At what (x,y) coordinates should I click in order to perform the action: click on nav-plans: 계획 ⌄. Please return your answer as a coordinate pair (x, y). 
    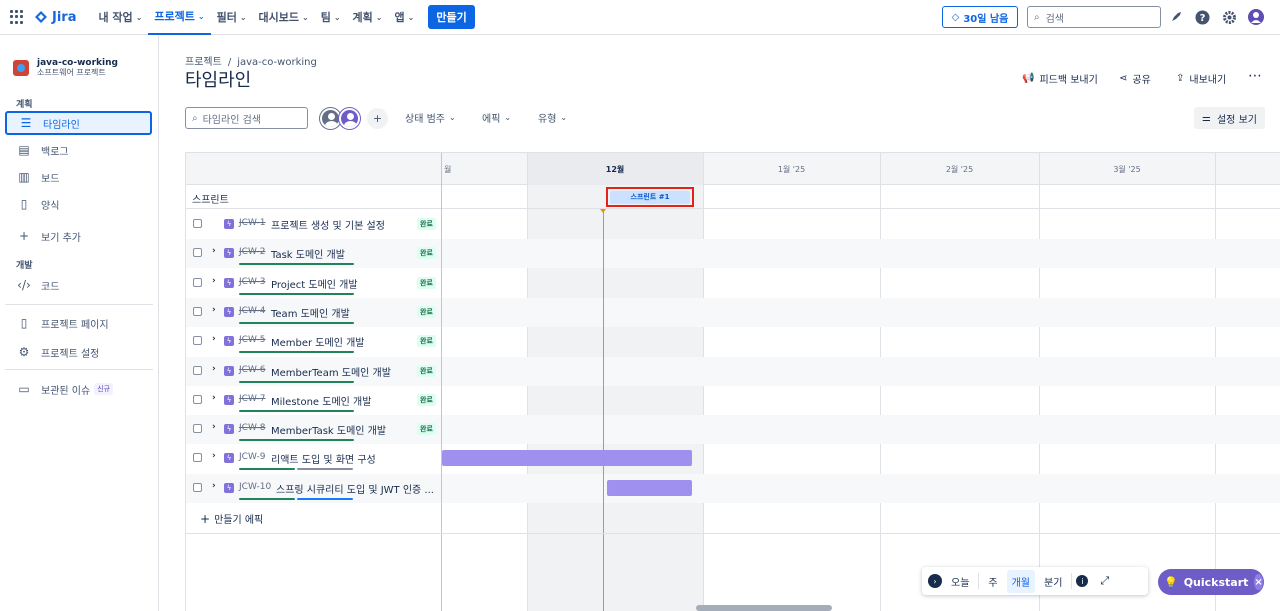
    Looking at the image, I should click on (368, 17).